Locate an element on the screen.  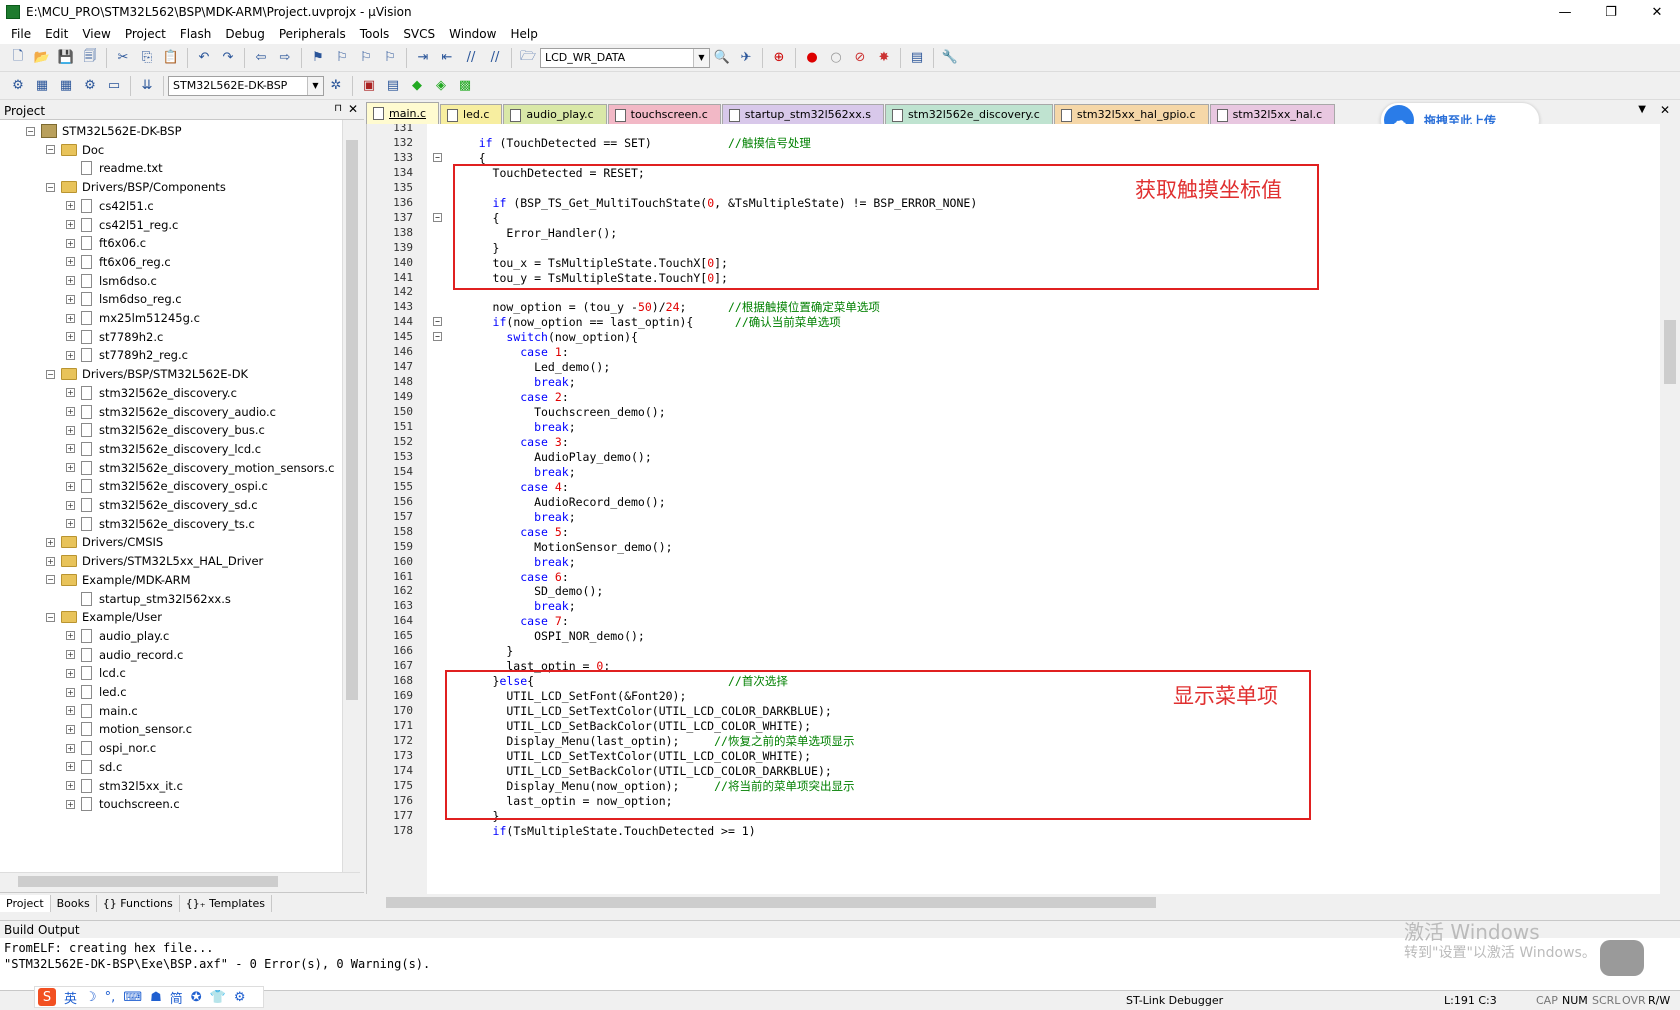
indent-icon: ⇥ is located at coordinates (423, 58).